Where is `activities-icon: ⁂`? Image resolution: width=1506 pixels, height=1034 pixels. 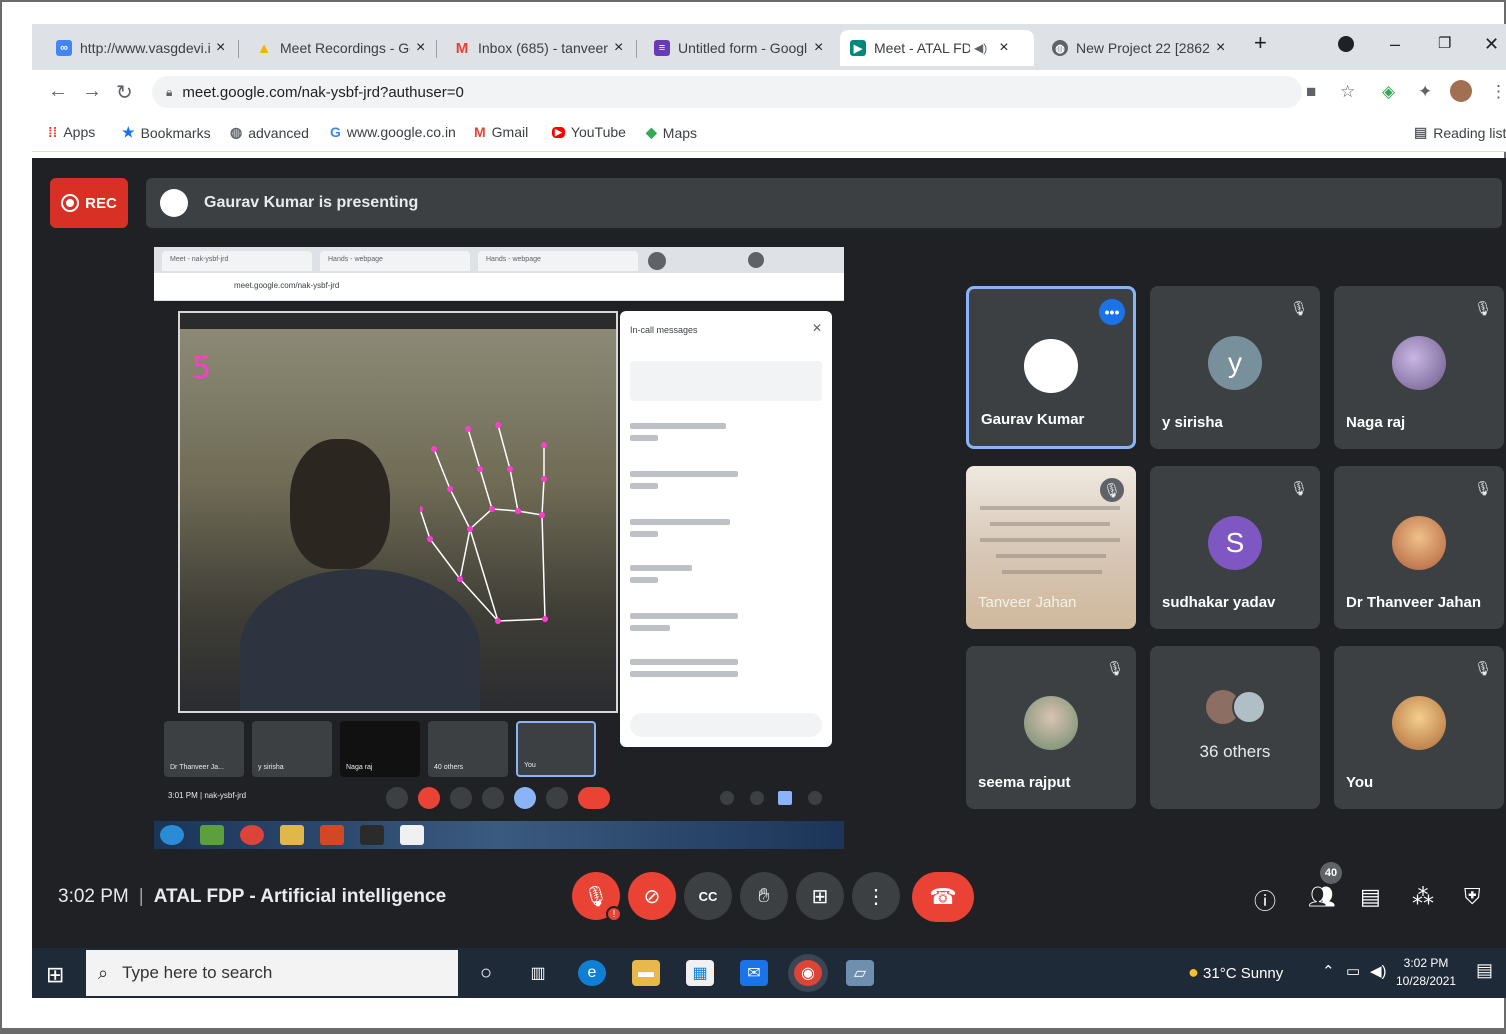 activities-icon: ⁂ is located at coordinates (1423, 897).